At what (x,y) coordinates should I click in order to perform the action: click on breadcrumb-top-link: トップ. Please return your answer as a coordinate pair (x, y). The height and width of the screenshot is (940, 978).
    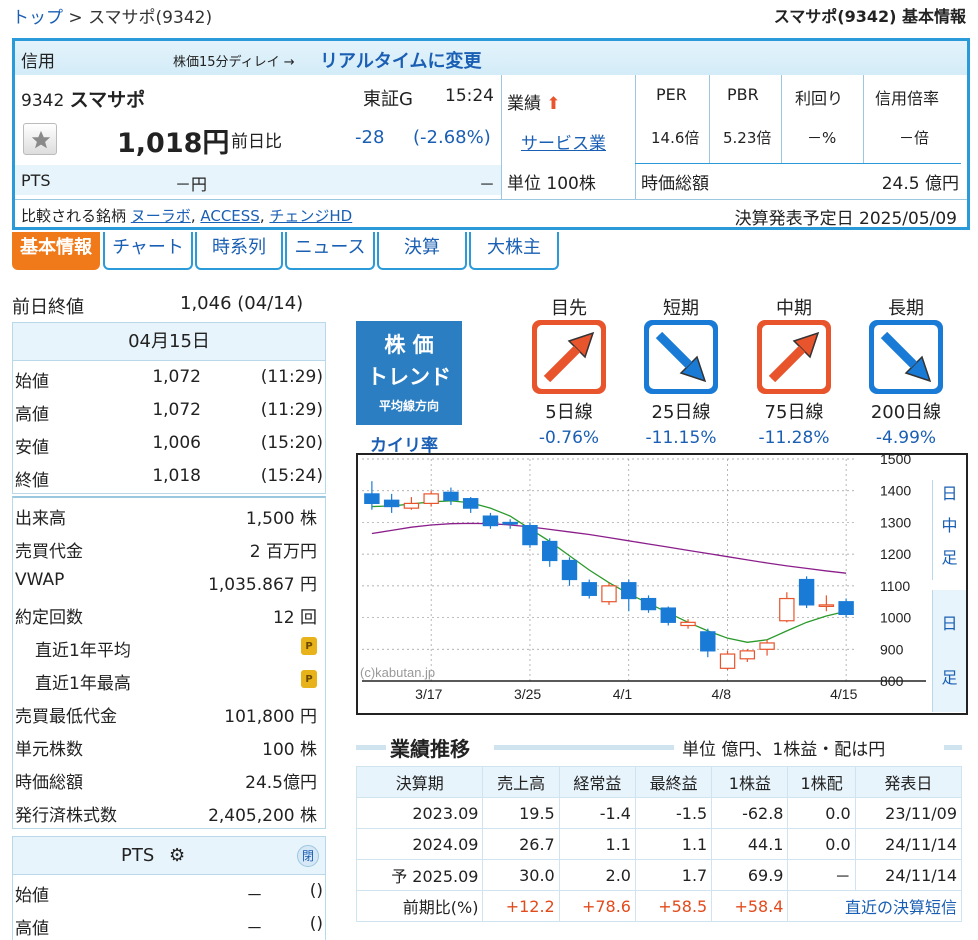
    Looking at the image, I should click on (37, 18).